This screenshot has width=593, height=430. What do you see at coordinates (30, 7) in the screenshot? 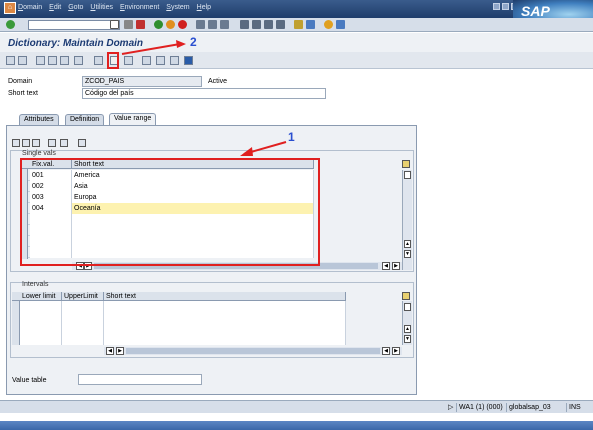
I see `menu-domain: Domain` at bounding box center [30, 7].